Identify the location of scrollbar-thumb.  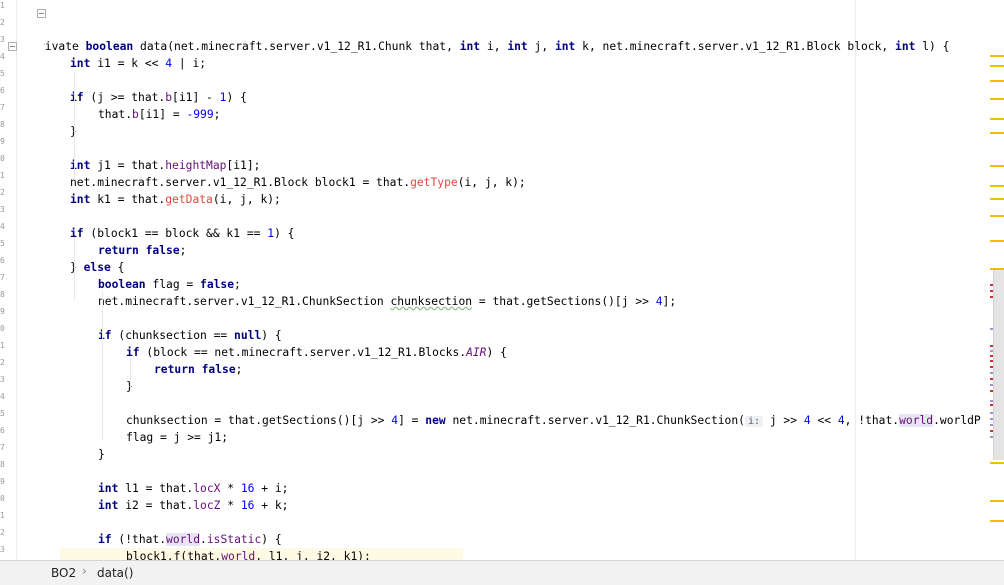
(998, 365).